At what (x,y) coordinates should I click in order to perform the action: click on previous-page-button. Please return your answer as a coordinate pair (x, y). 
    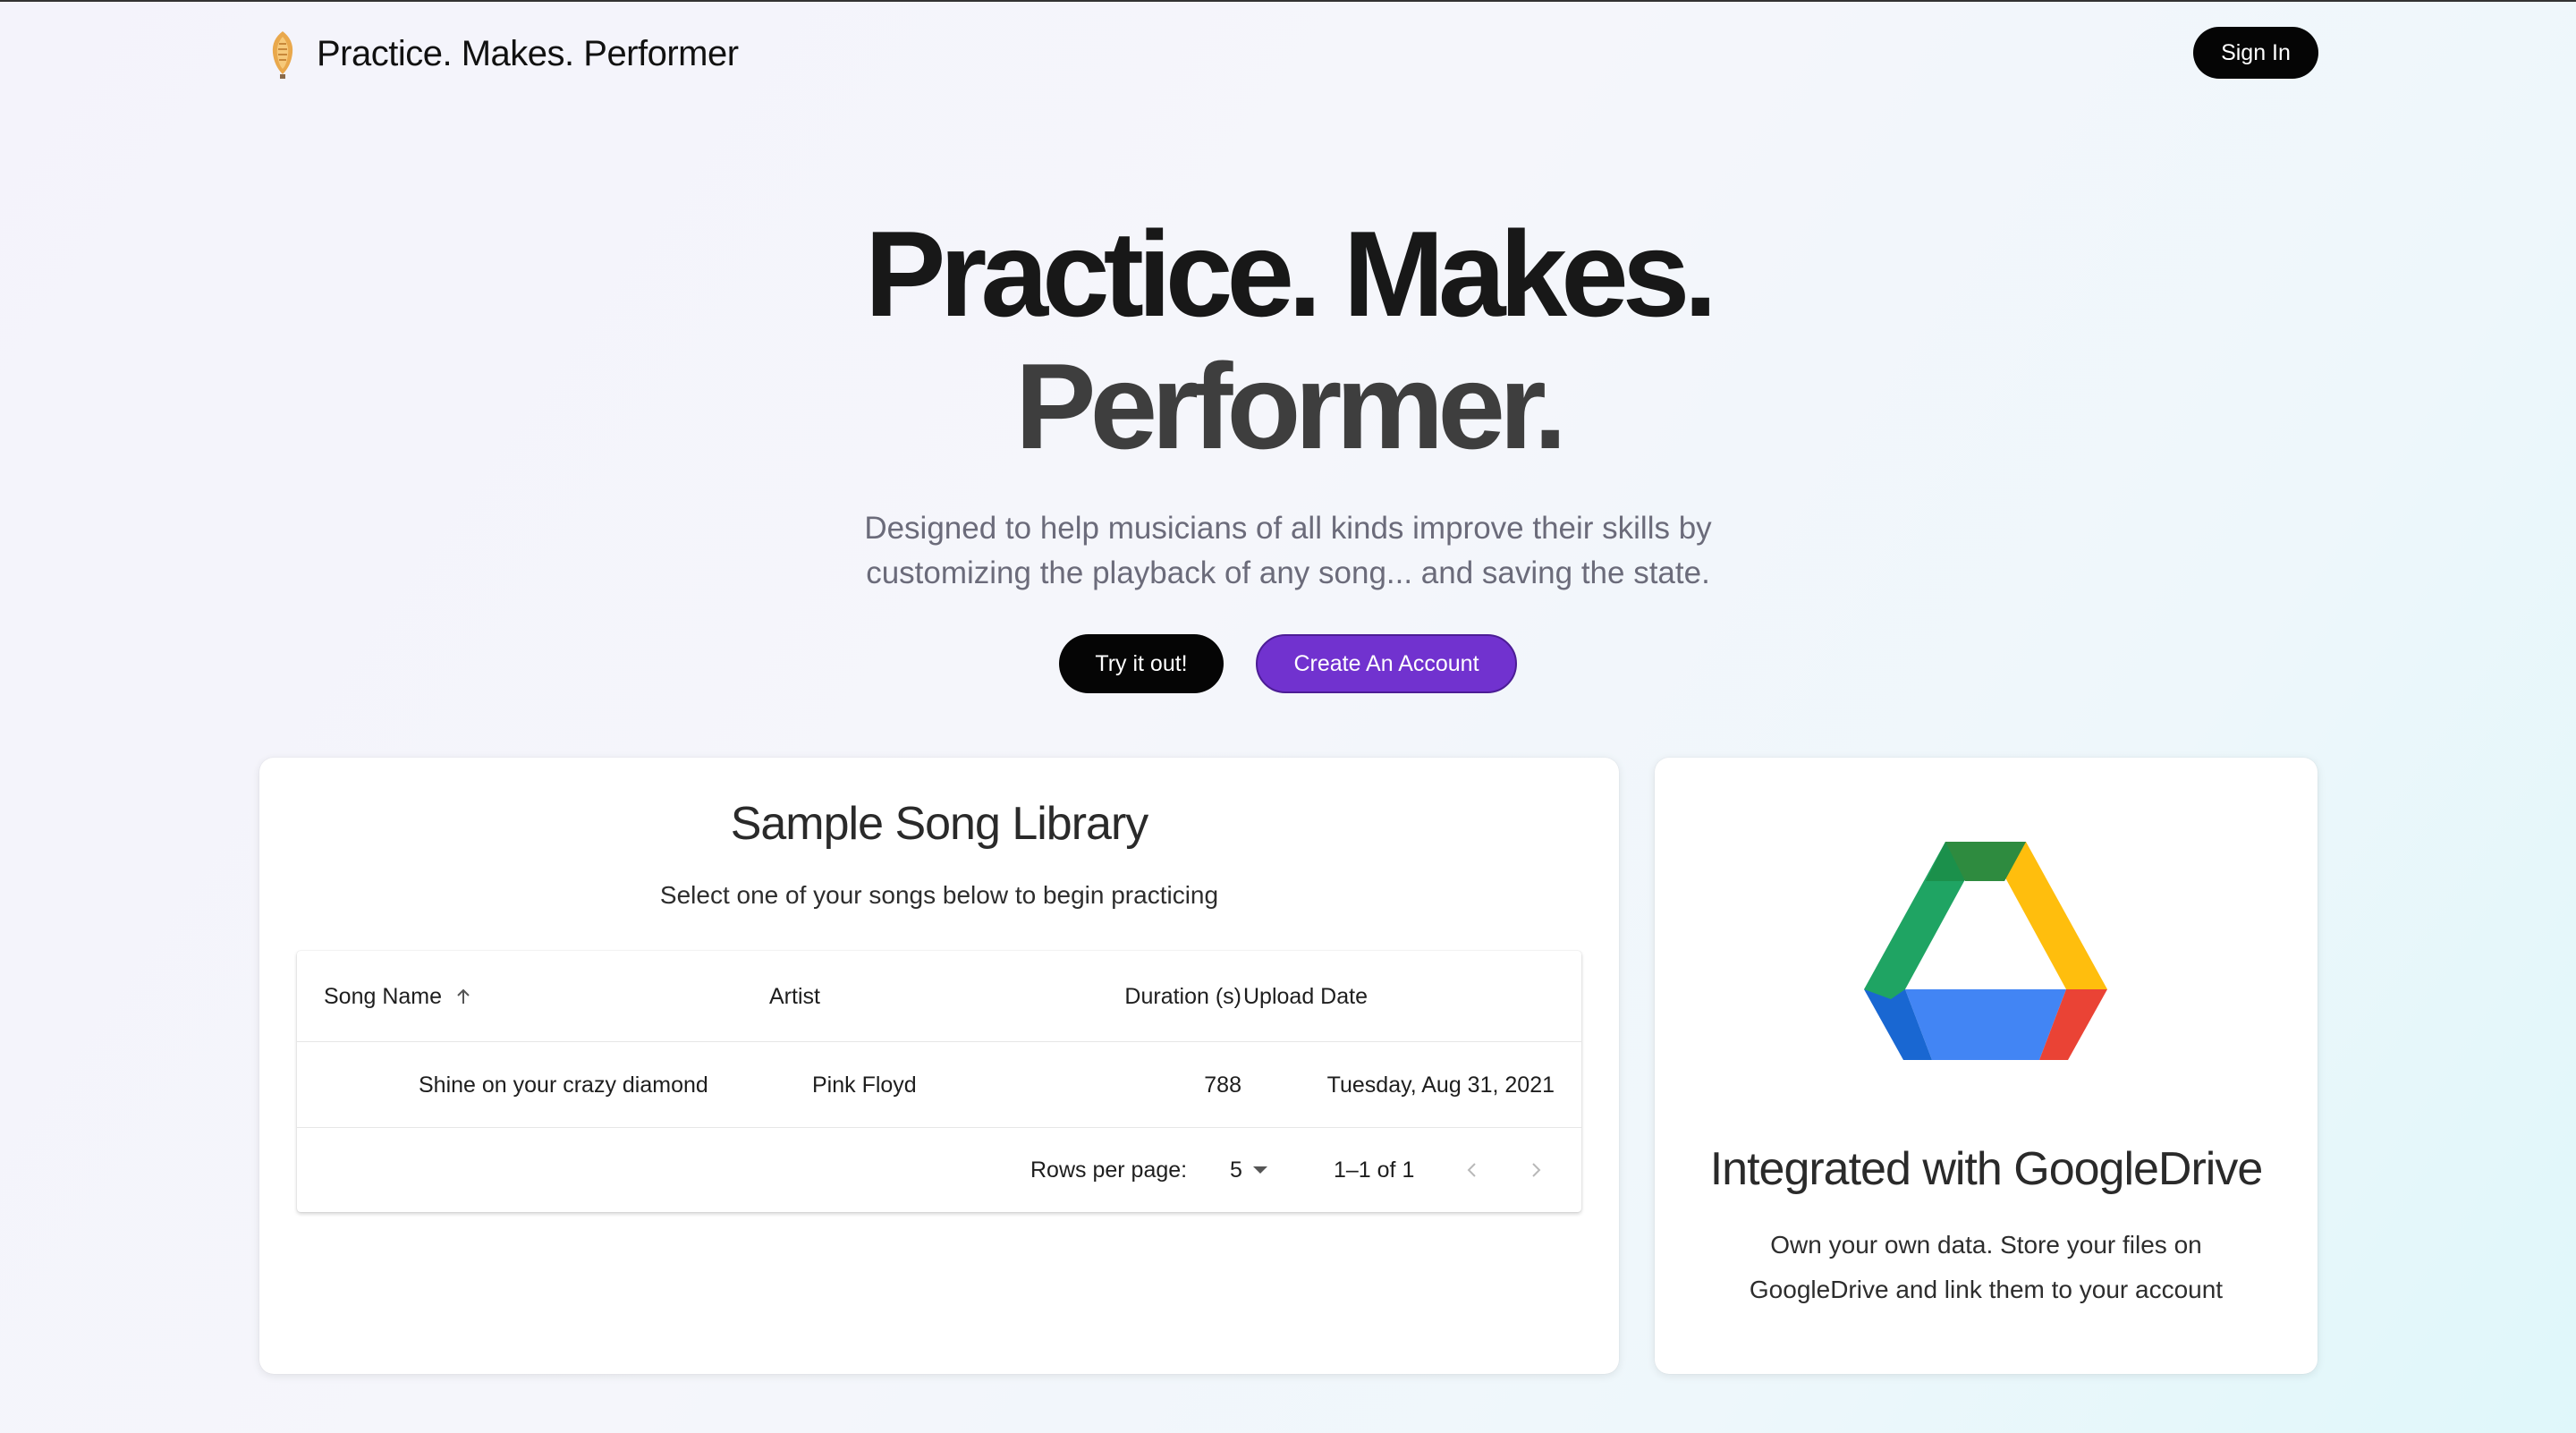
    Looking at the image, I should click on (1472, 1170).